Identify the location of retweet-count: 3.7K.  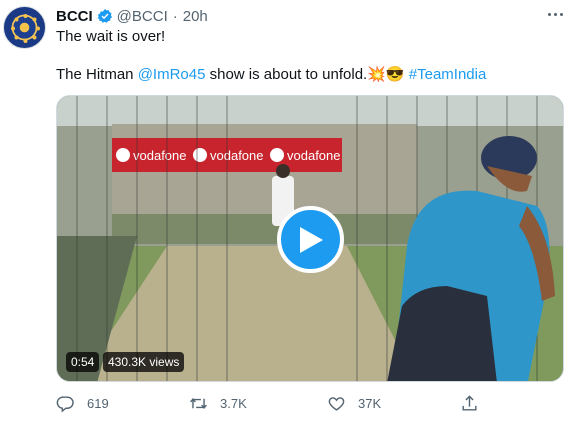
(233, 403).